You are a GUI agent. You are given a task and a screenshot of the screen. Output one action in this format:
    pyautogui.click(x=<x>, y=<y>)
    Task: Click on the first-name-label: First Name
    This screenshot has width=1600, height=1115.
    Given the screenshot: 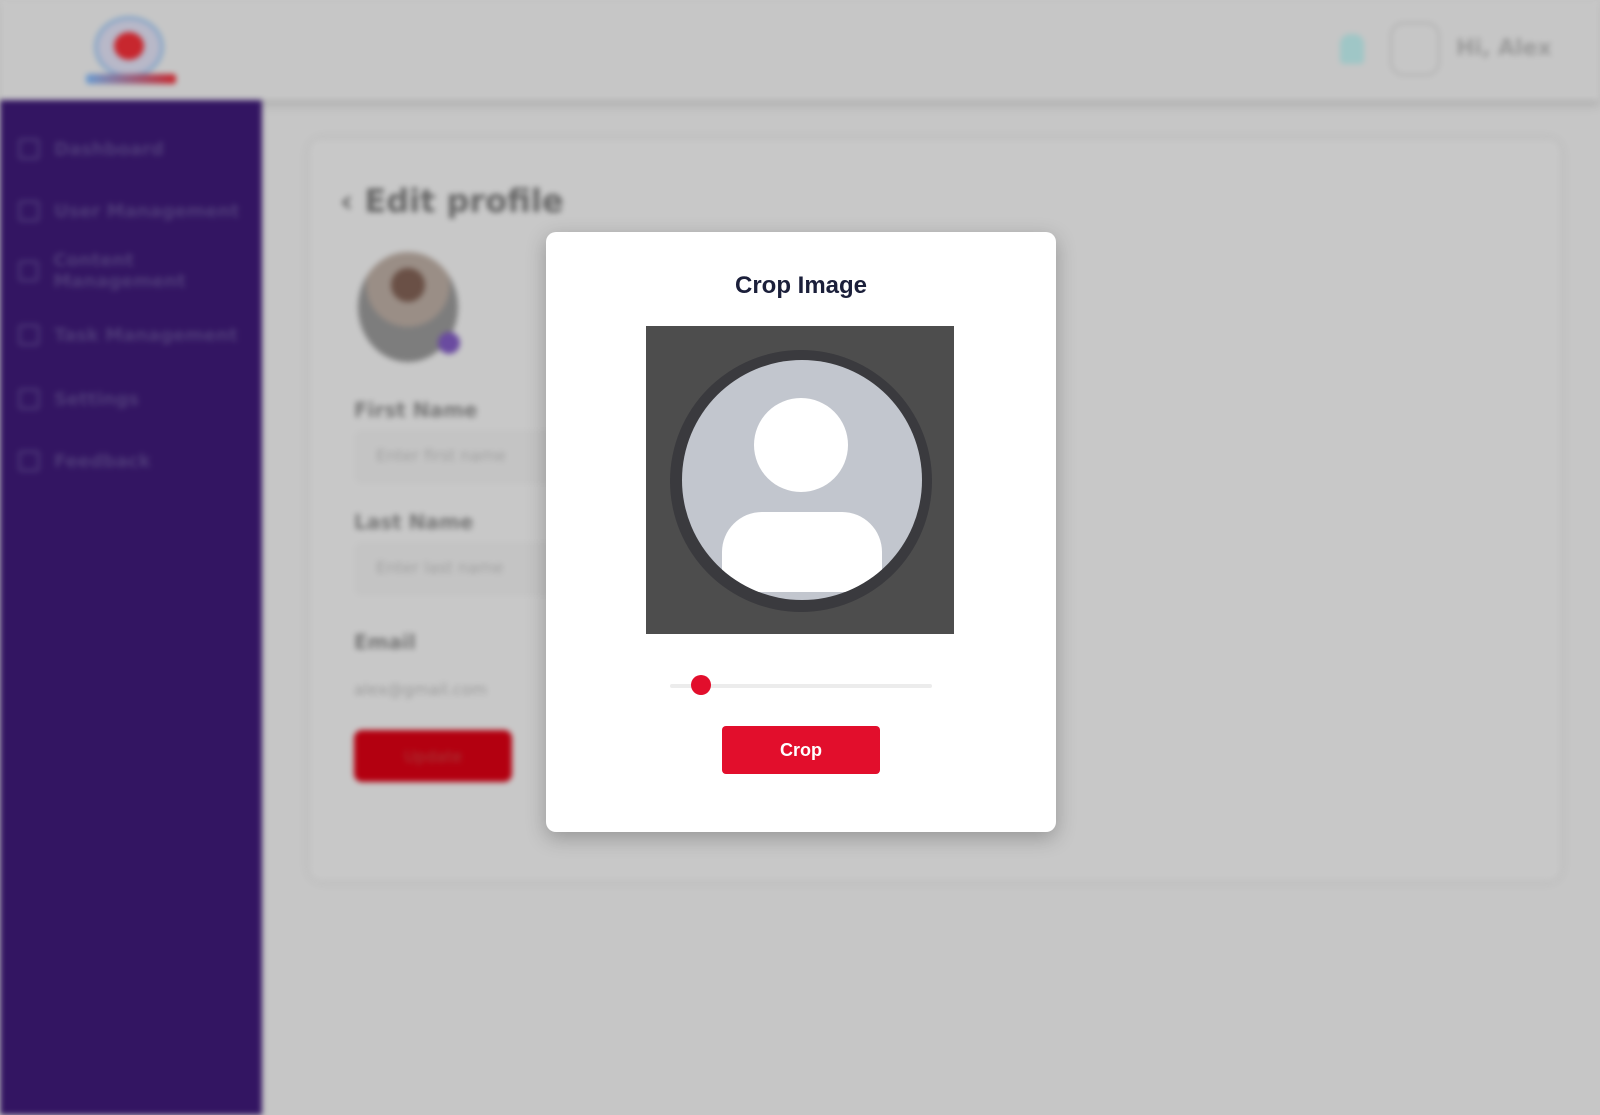 What is the action you would take?
    pyautogui.click(x=416, y=410)
    